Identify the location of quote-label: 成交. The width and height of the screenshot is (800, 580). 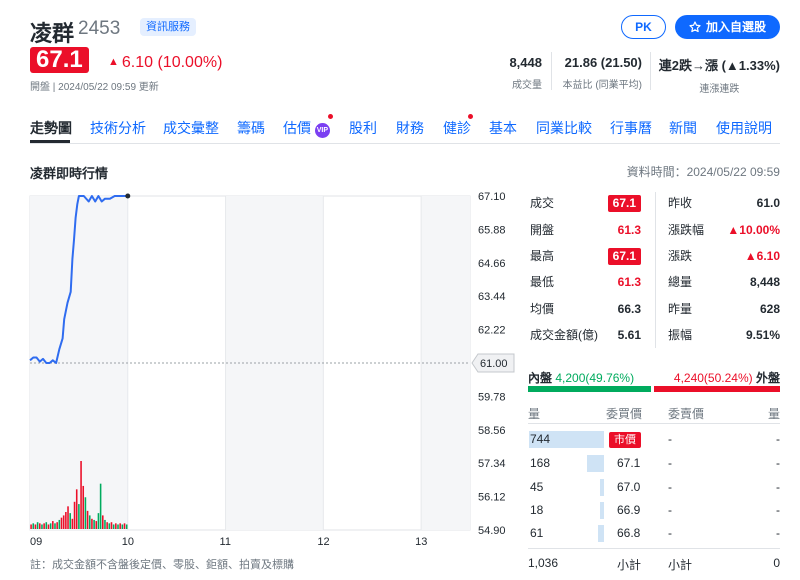
(542, 203).